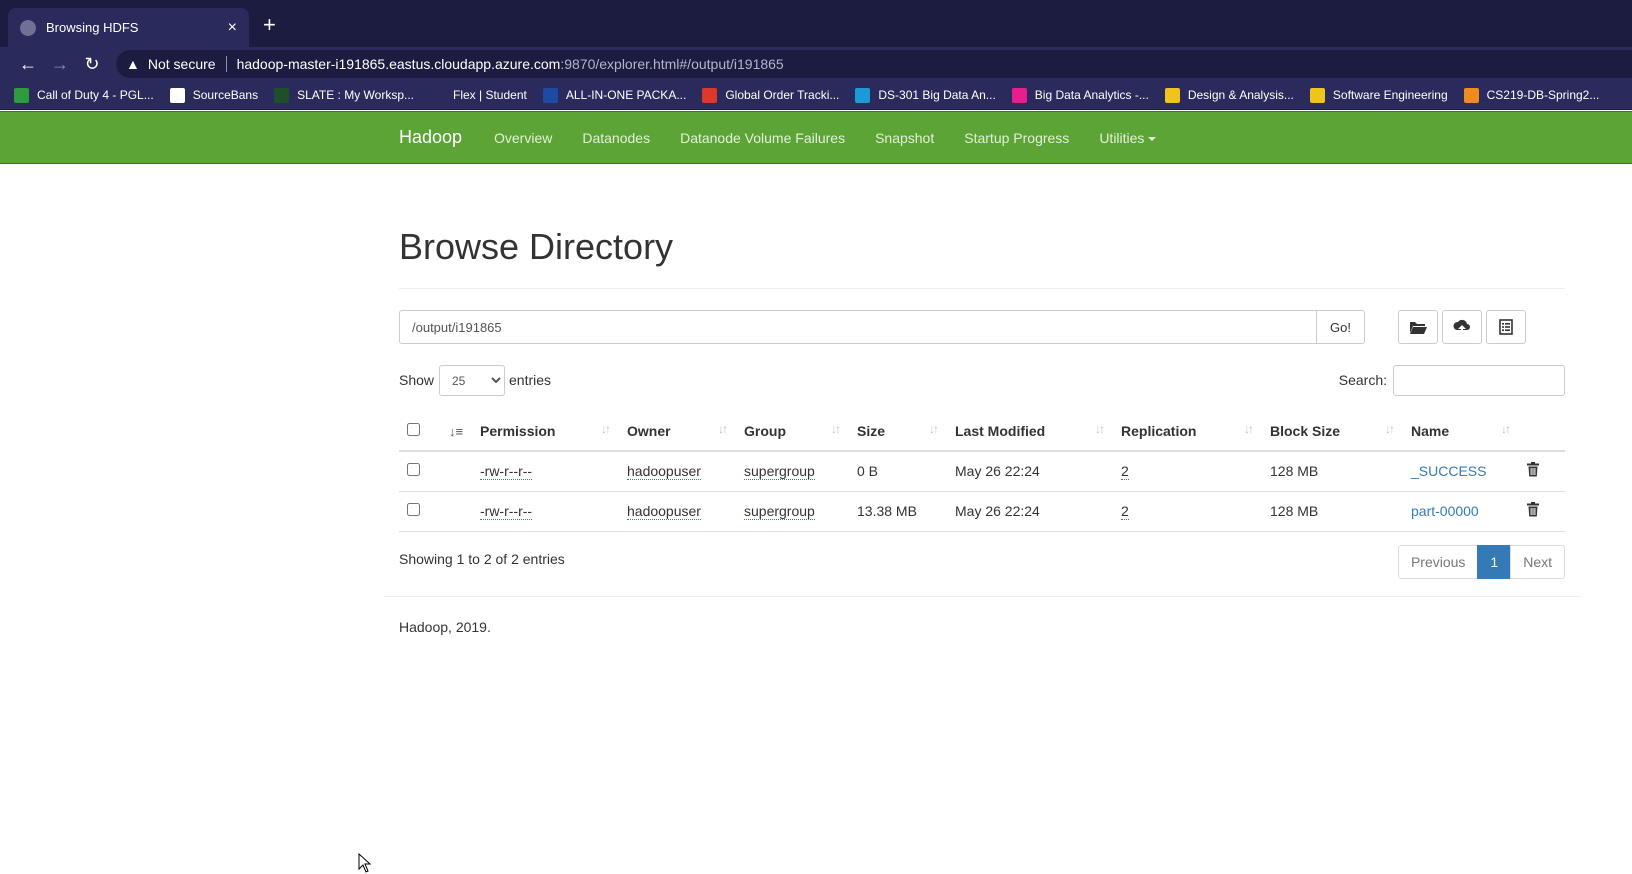 The height and width of the screenshot is (874, 1632). I want to click on page-1-button: 1, so click(1494, 561).